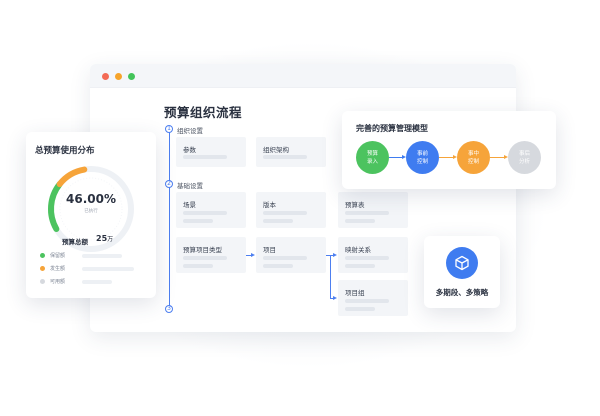  What do you see at coordinates (203, 112) in the screenshot?
I see `page-title: 预算组织流程` at bounding box center [203, 112].